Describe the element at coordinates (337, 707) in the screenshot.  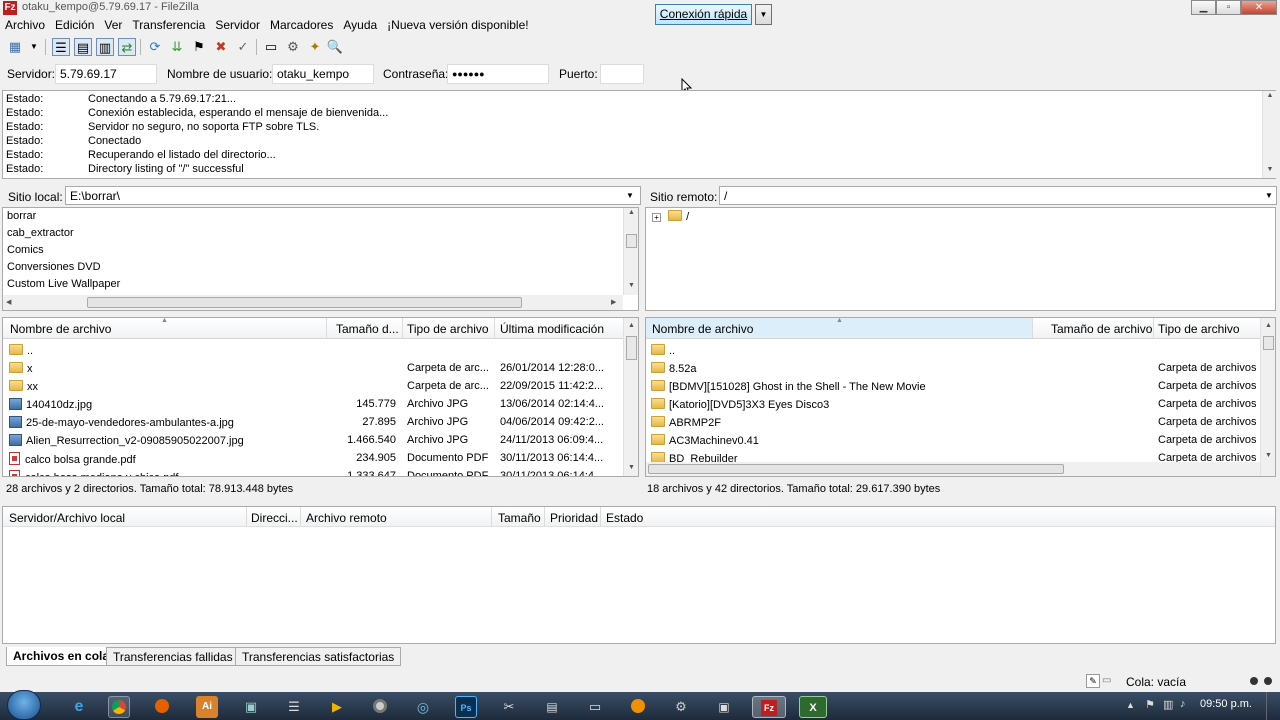
I see `media-player-icon: ▶` at that location.